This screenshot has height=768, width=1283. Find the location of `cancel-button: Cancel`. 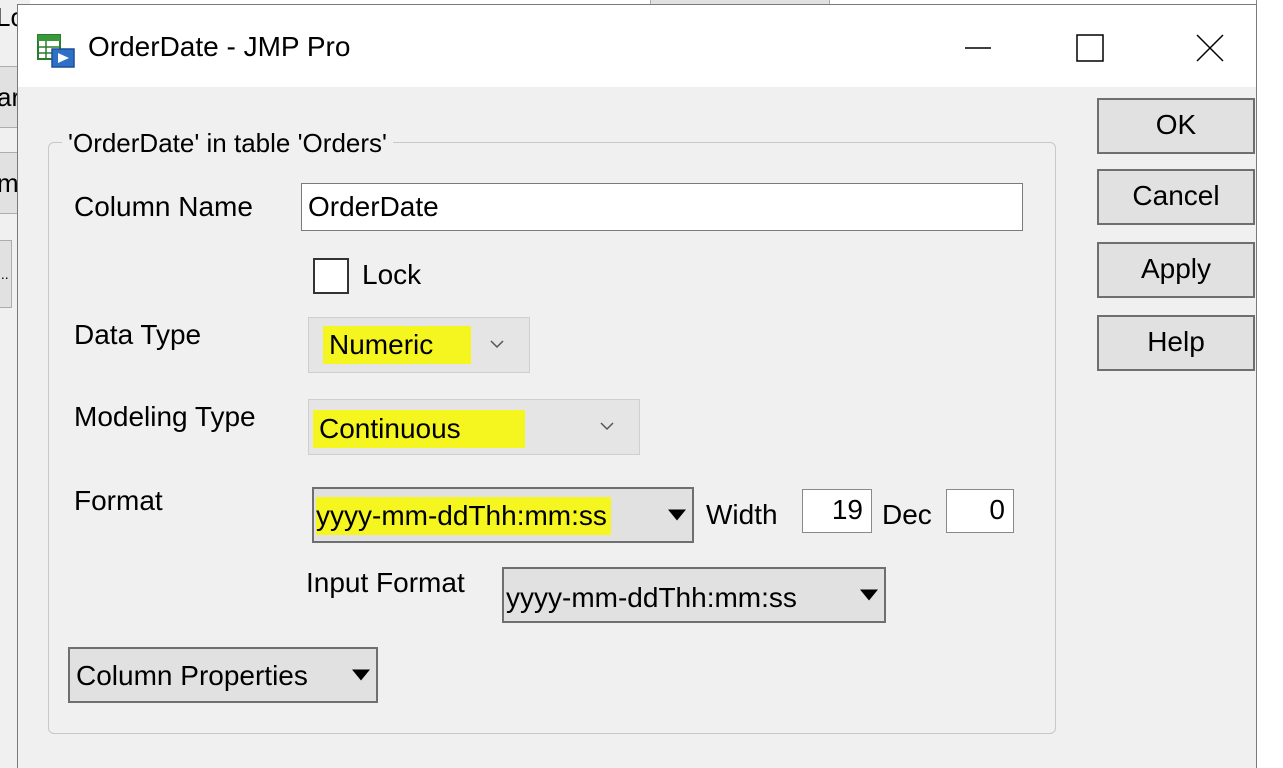

cancel-button: Cancel is located at coordinates (1176, 197).